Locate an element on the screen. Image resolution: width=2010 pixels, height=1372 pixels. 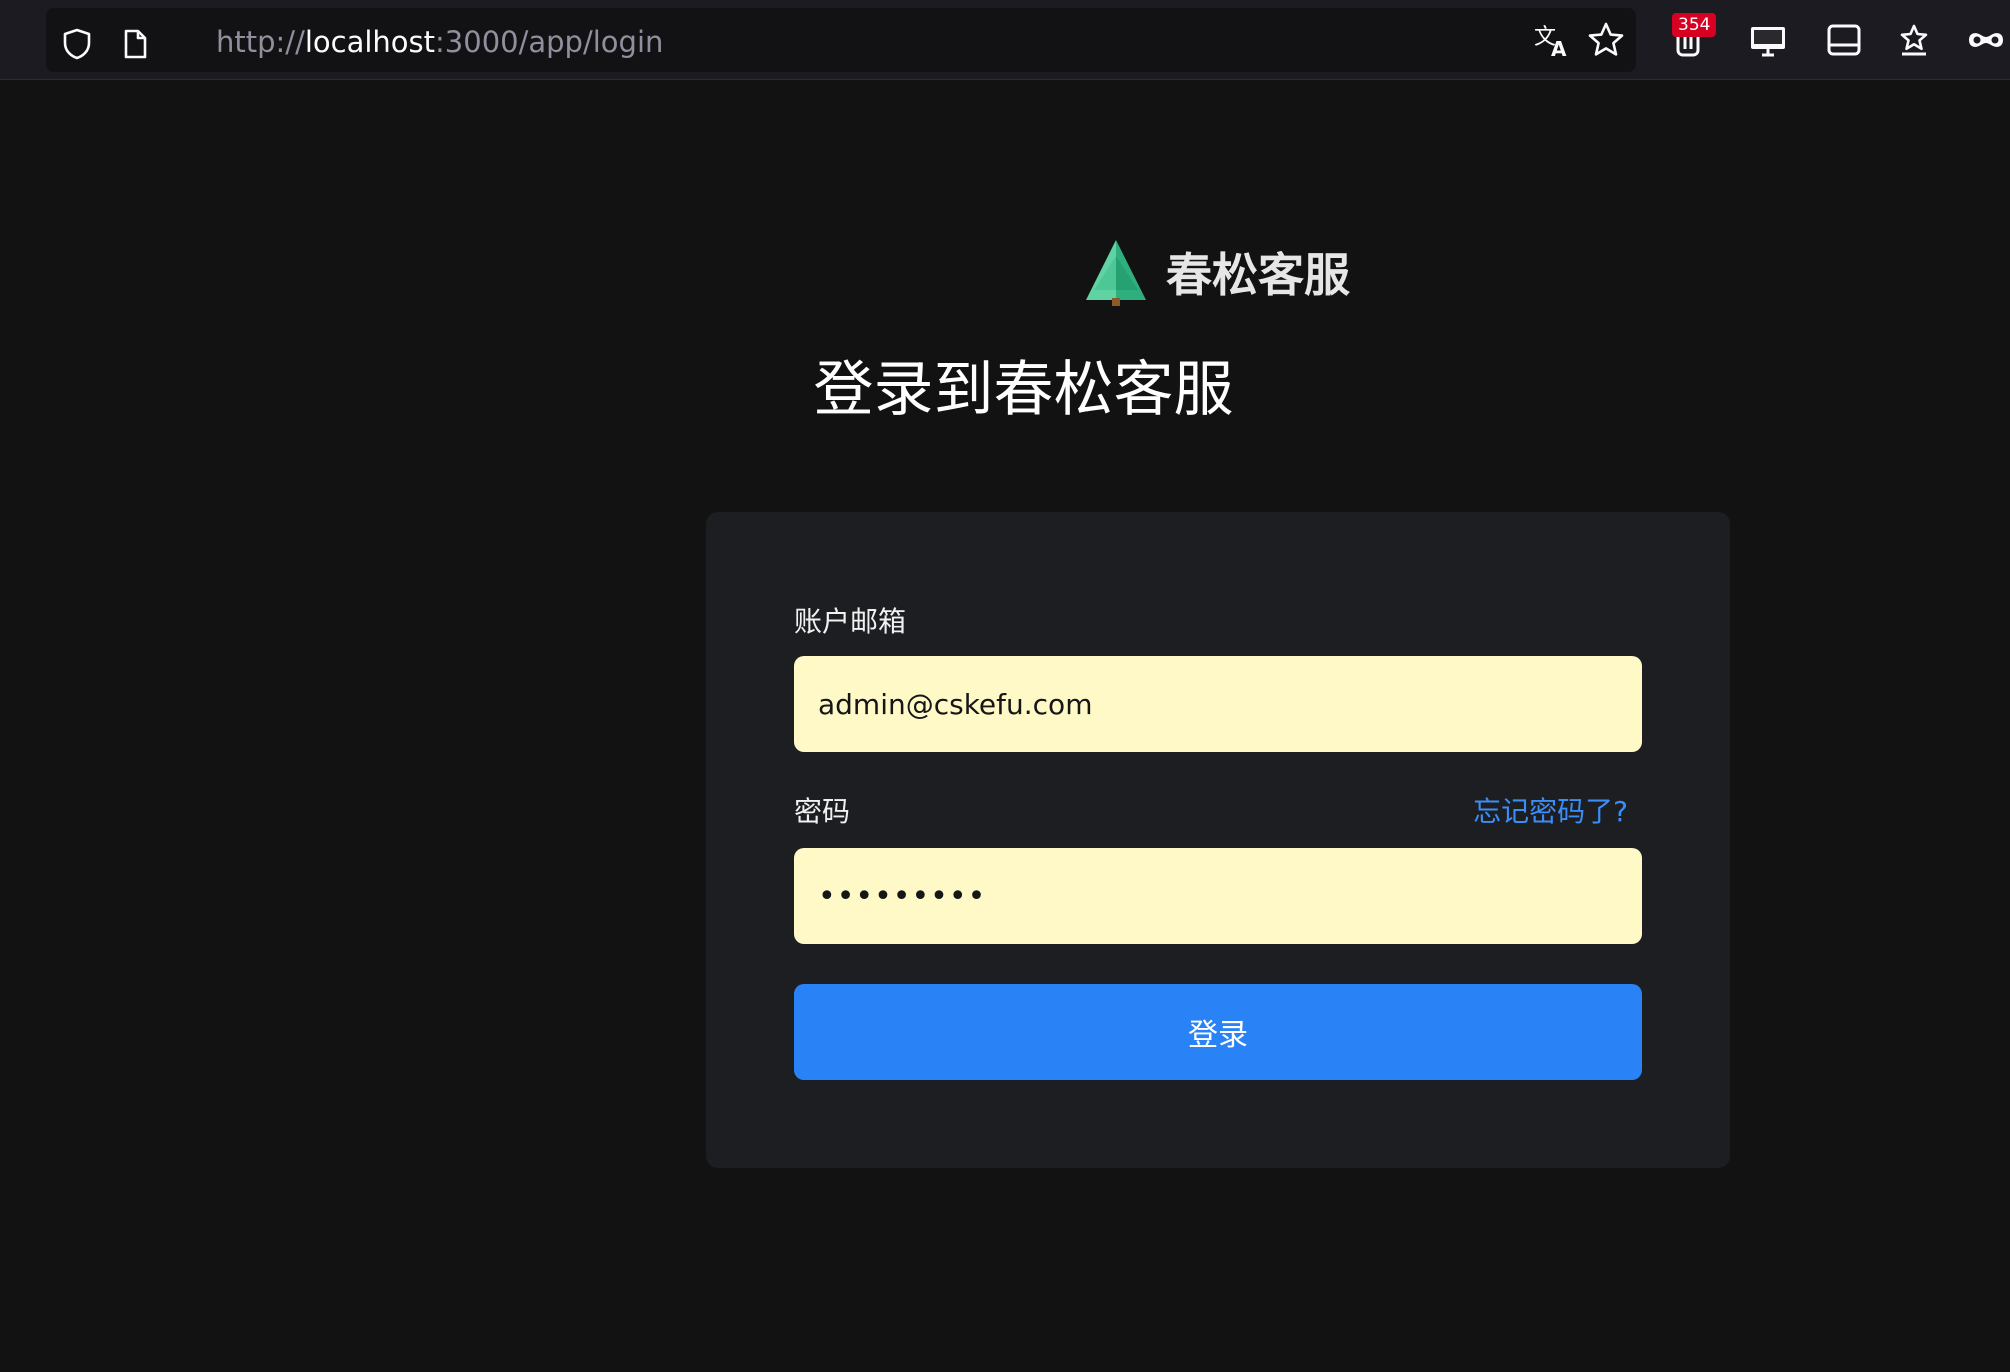
url-scheme: http:// is located at coordinates (260, 42).